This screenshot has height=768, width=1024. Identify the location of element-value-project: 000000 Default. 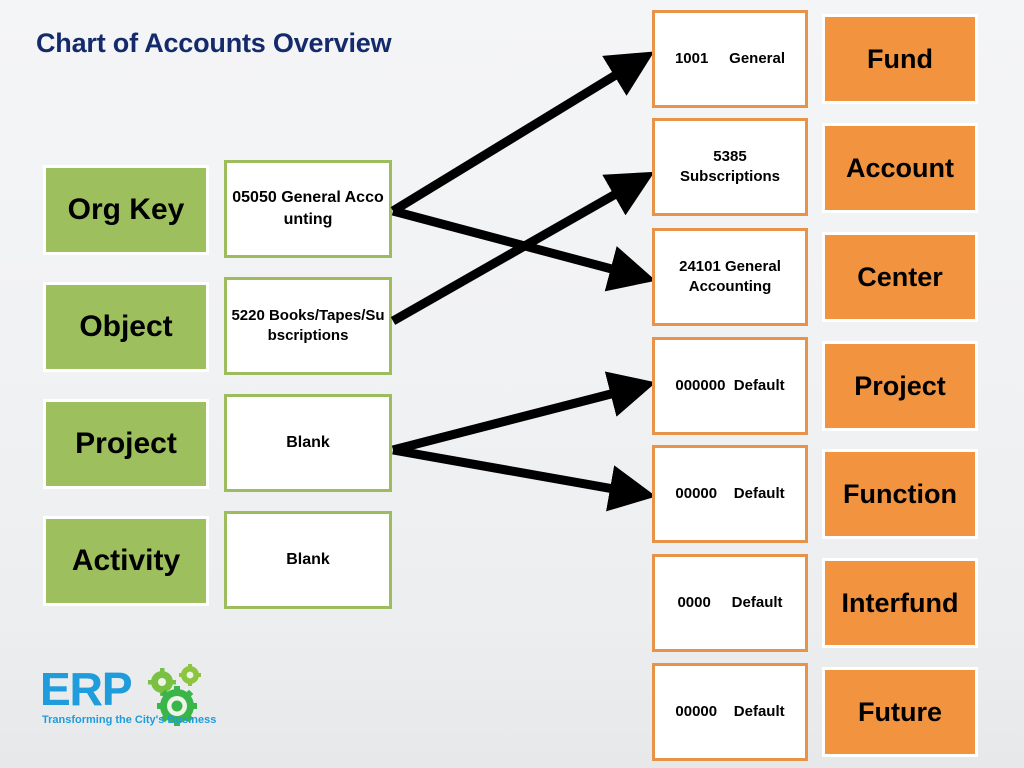
(730, 386).